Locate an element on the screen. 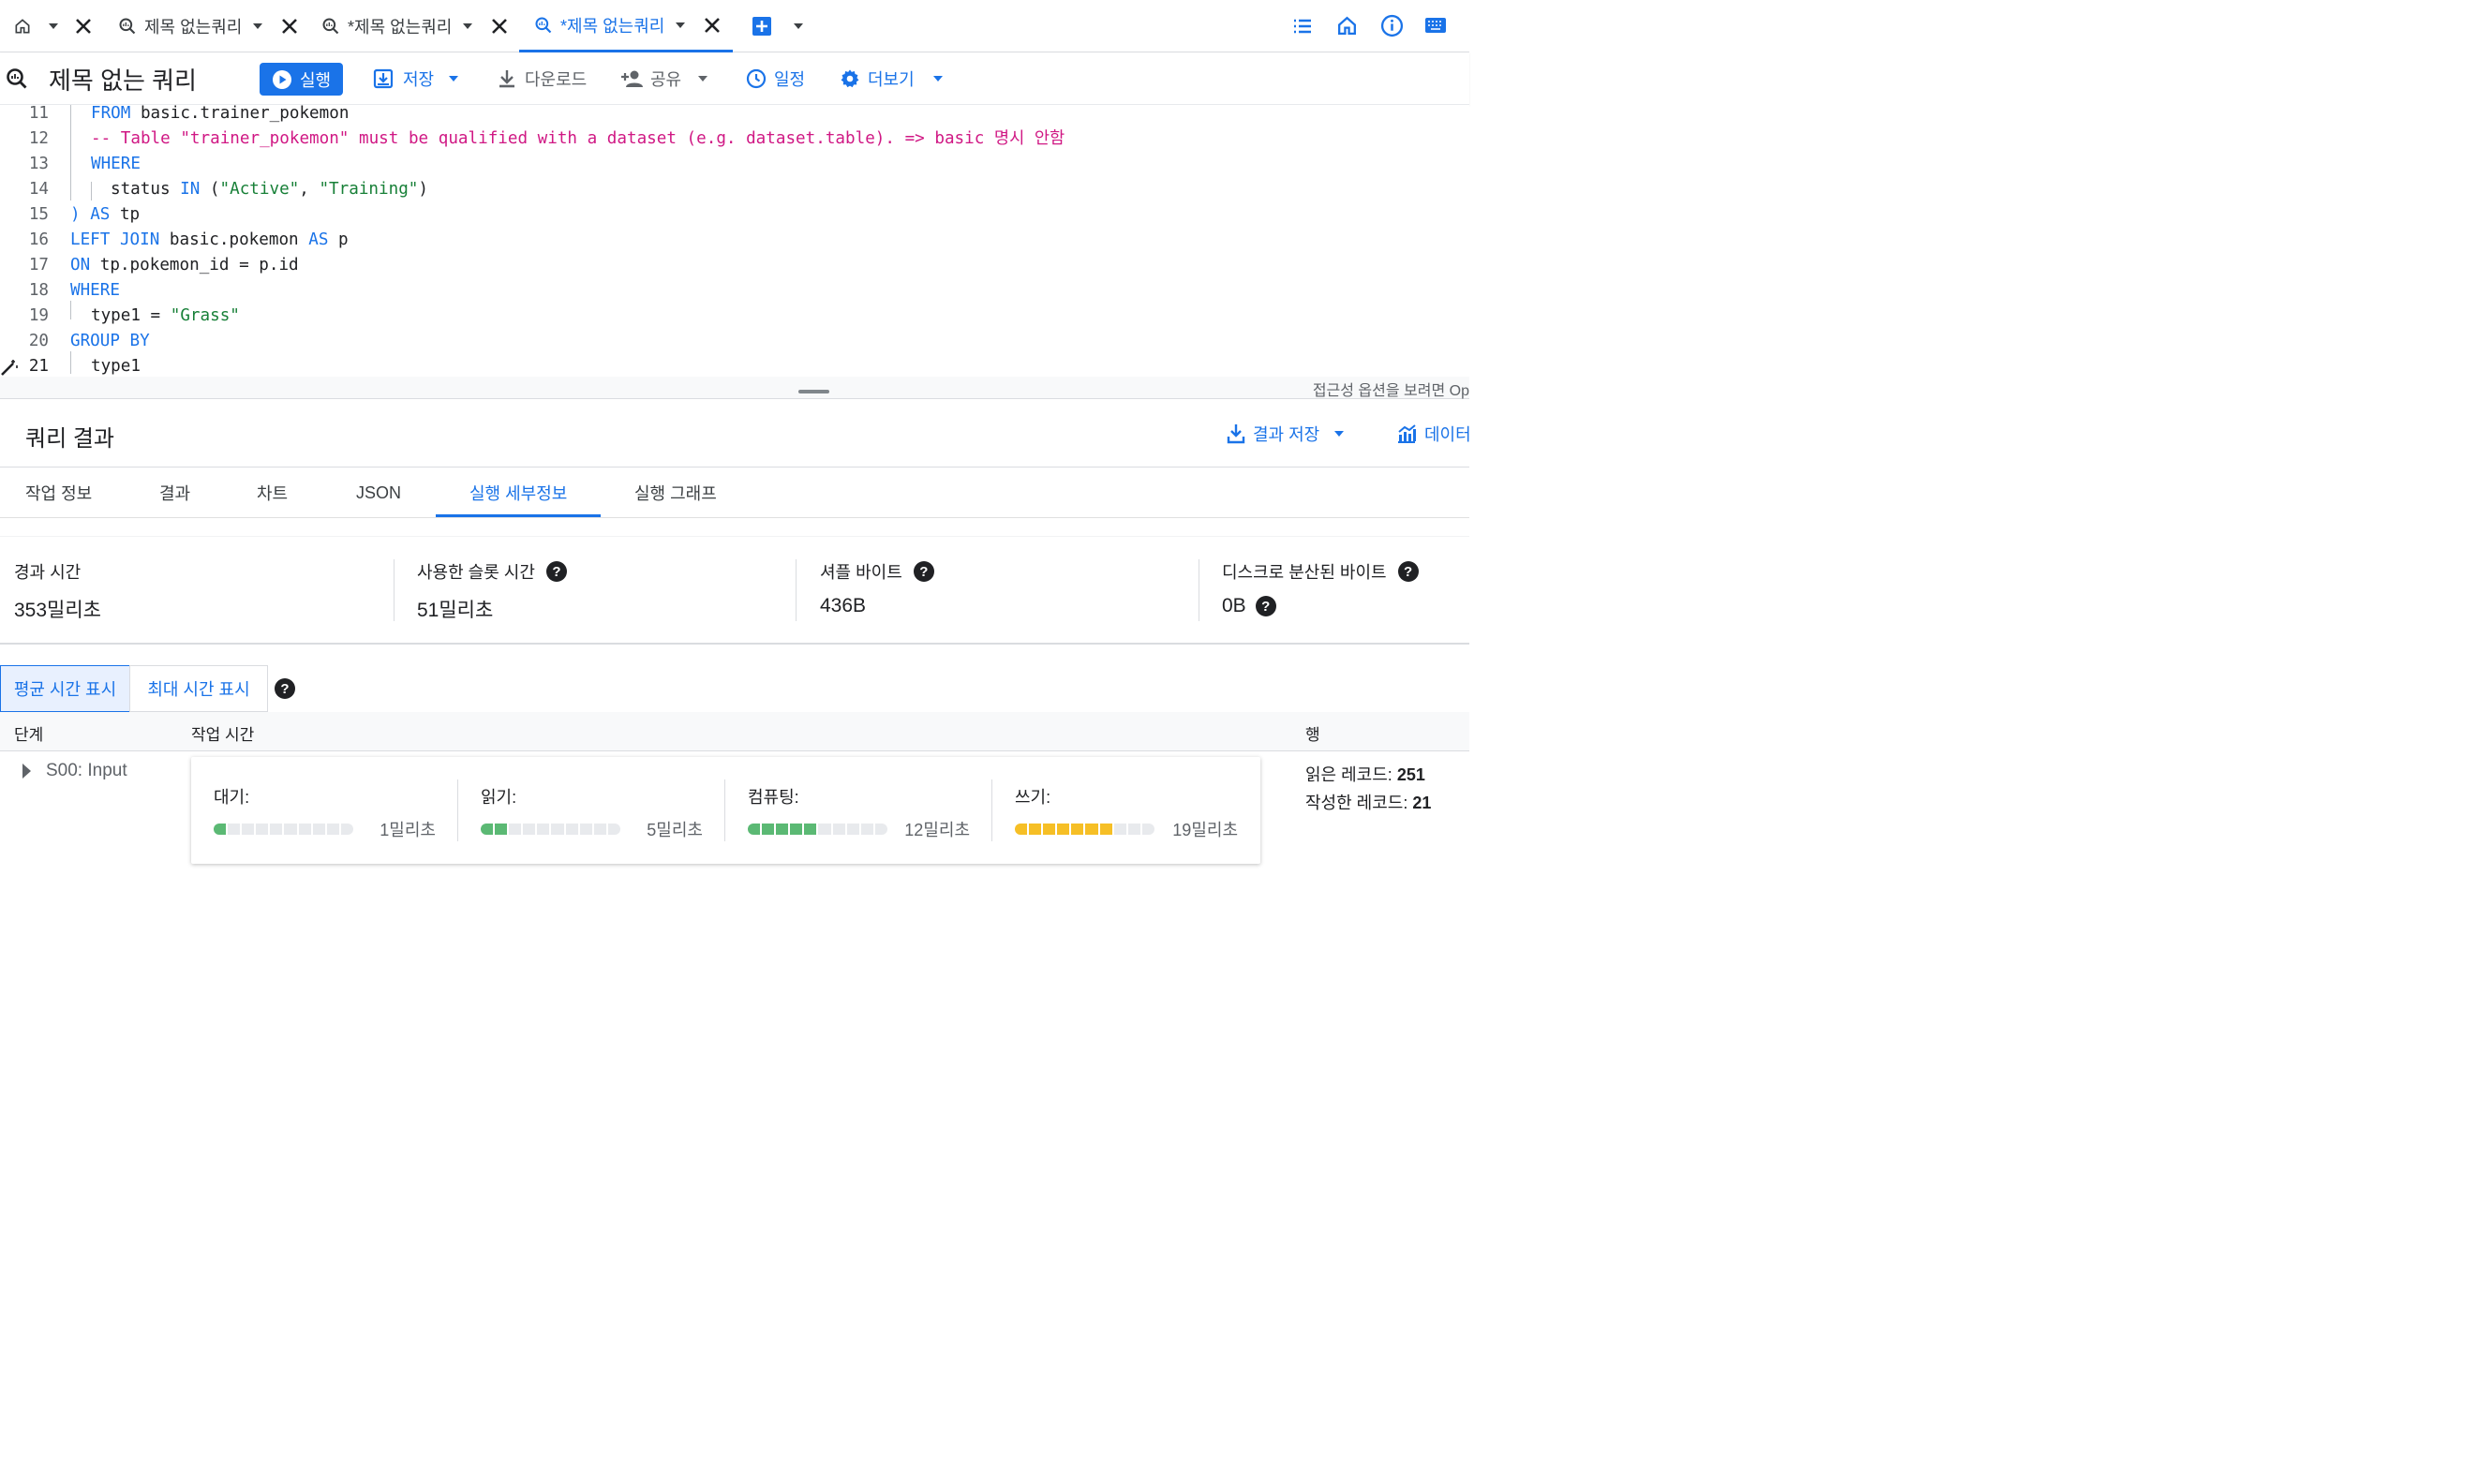 This screenshot has height=1484, width=2472. expand-arrow-icon is located at coordinates (26, 771).